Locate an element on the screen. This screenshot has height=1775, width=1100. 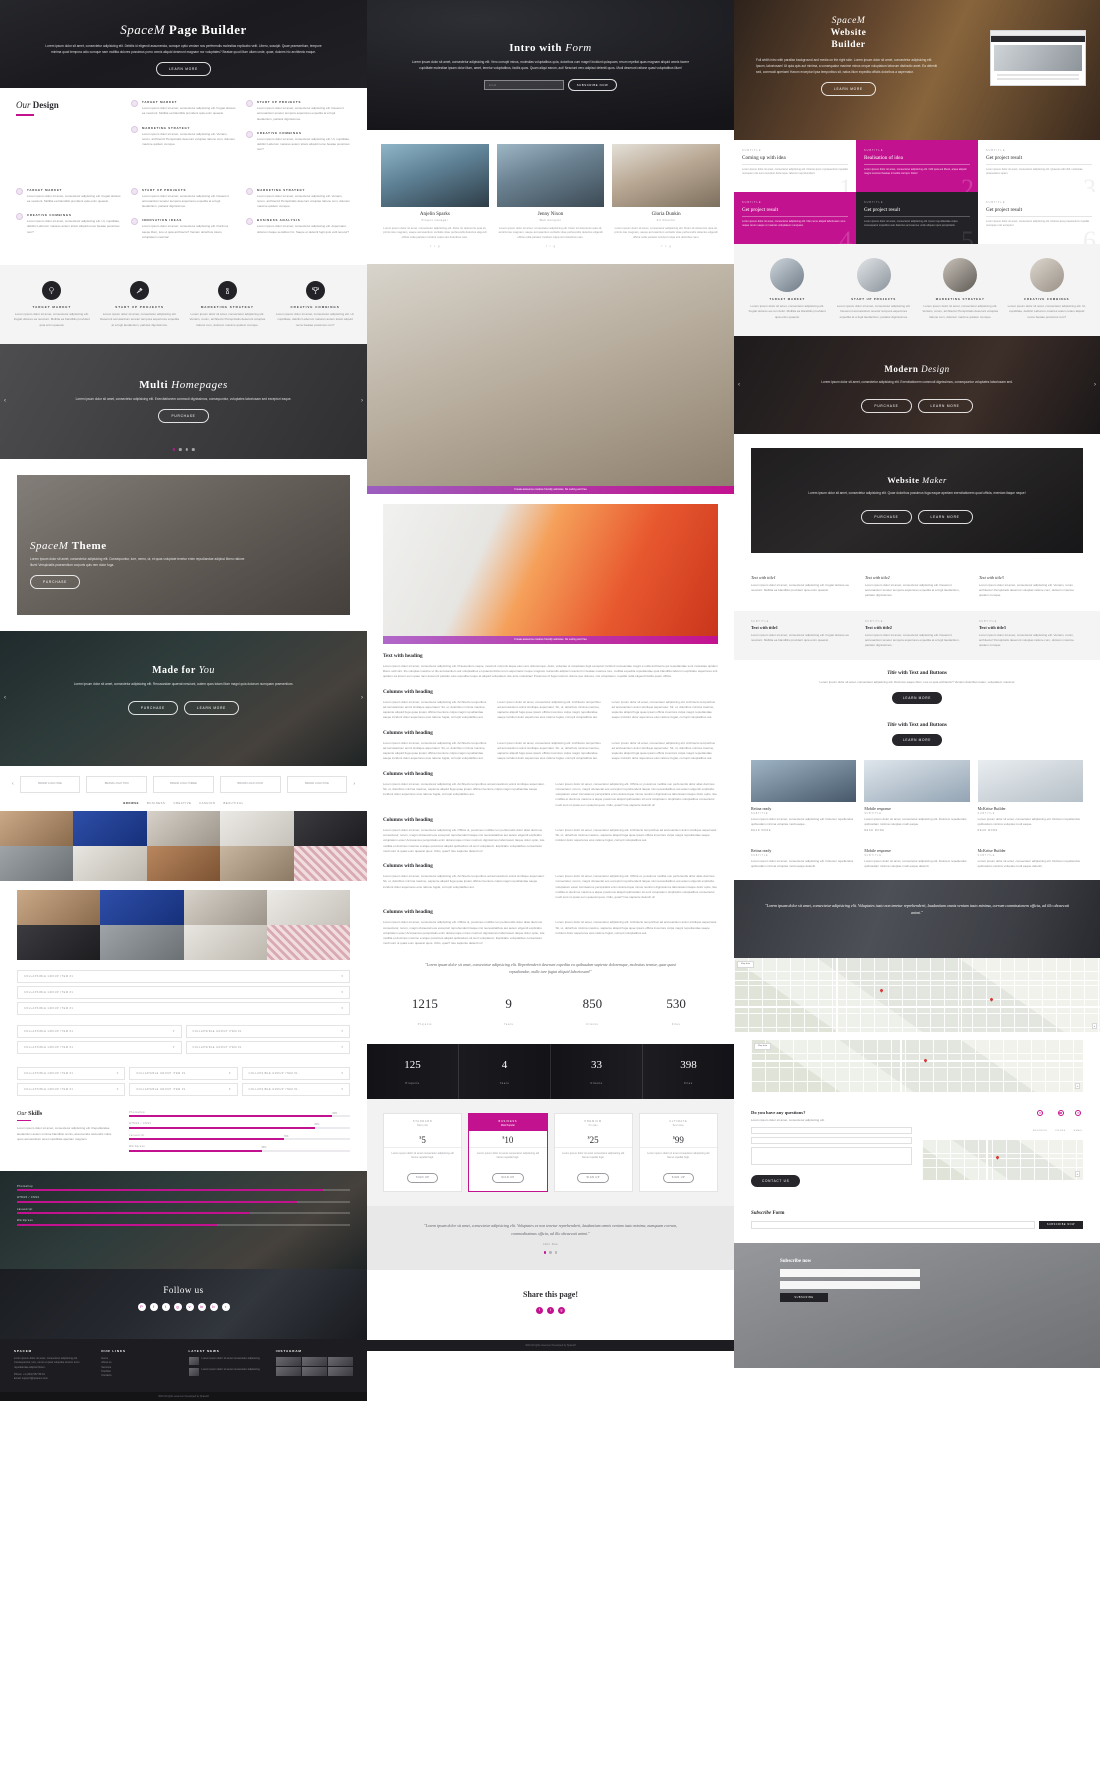
carousel-item: BRAND LOGO FIVE is located at coordinates (317, 784).